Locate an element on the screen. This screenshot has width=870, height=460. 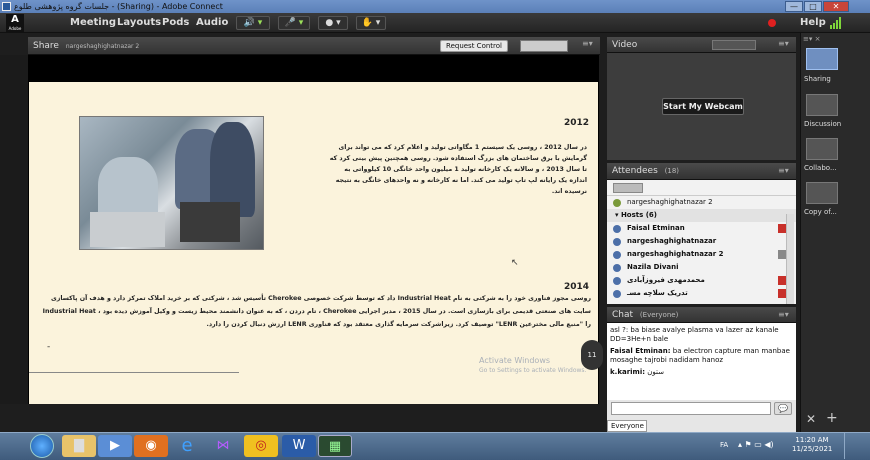
show-desktop-button is located at coordinates (856, 446).